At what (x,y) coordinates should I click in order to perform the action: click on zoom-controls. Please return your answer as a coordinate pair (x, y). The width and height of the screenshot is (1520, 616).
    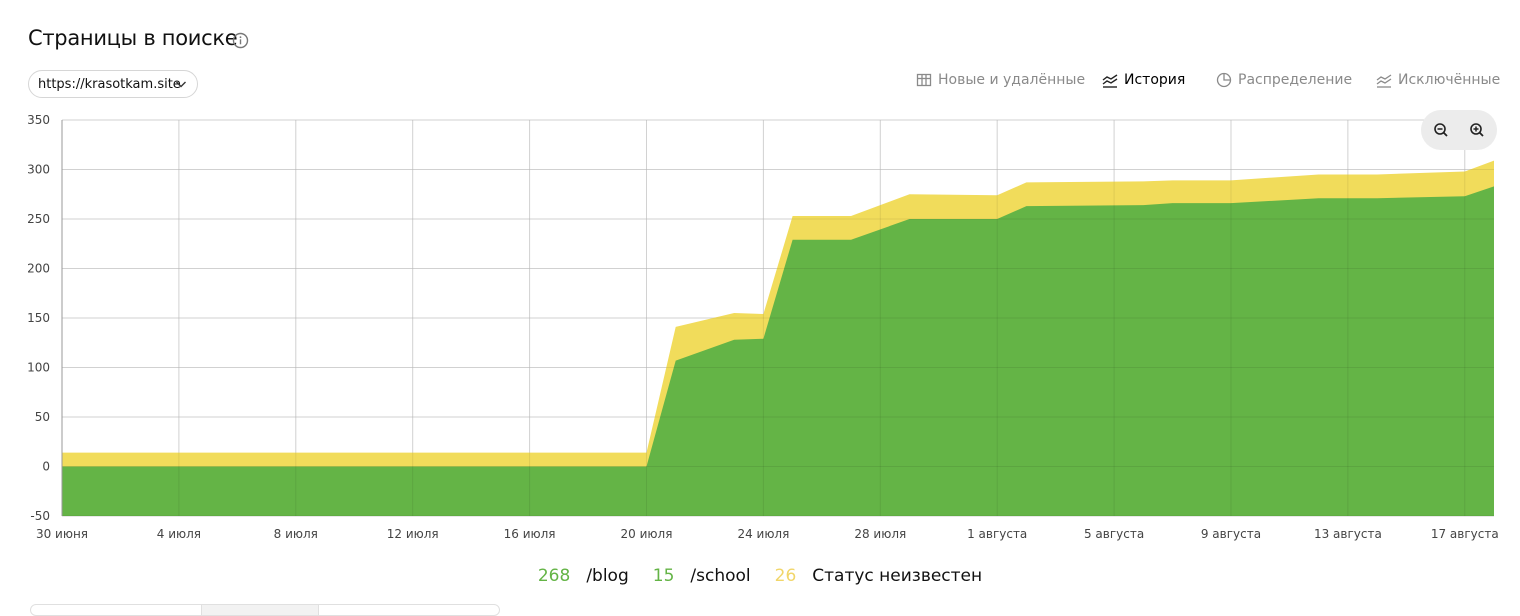
    Looking at the image, I should click on (1459, 130).